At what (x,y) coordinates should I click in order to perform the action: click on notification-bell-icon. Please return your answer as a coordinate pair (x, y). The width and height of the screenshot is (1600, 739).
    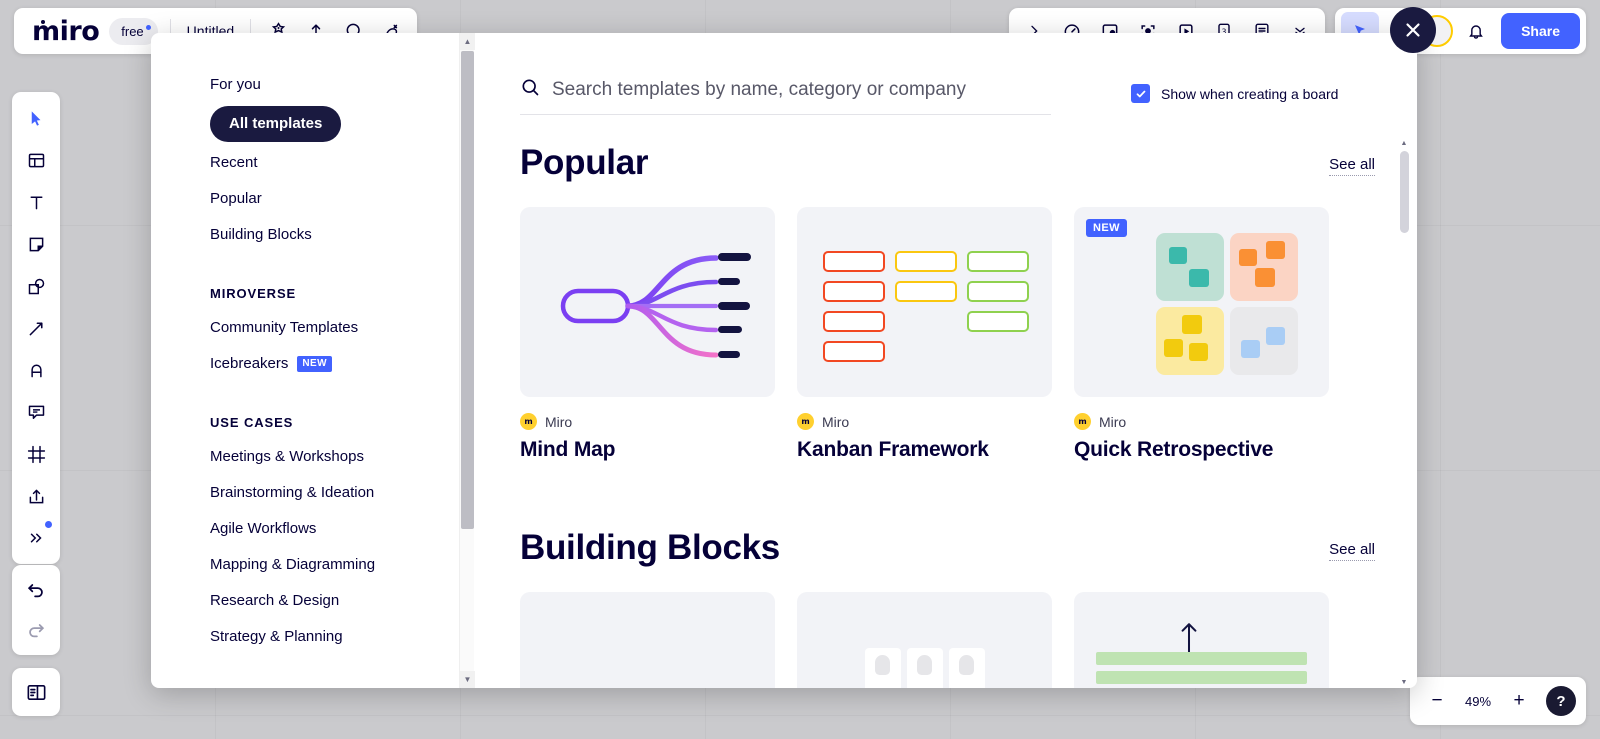
    Looking at the image, I should click on (1476, 31).